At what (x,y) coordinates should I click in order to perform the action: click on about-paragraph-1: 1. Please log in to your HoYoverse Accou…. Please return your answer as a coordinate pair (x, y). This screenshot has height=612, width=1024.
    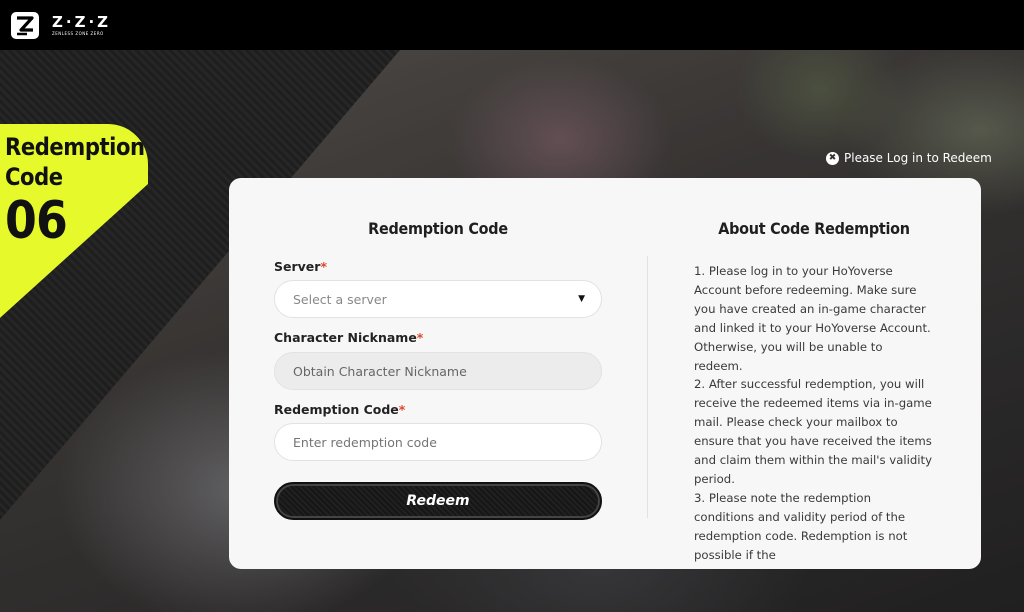
    Looking at the image, I should click on (812, 318).